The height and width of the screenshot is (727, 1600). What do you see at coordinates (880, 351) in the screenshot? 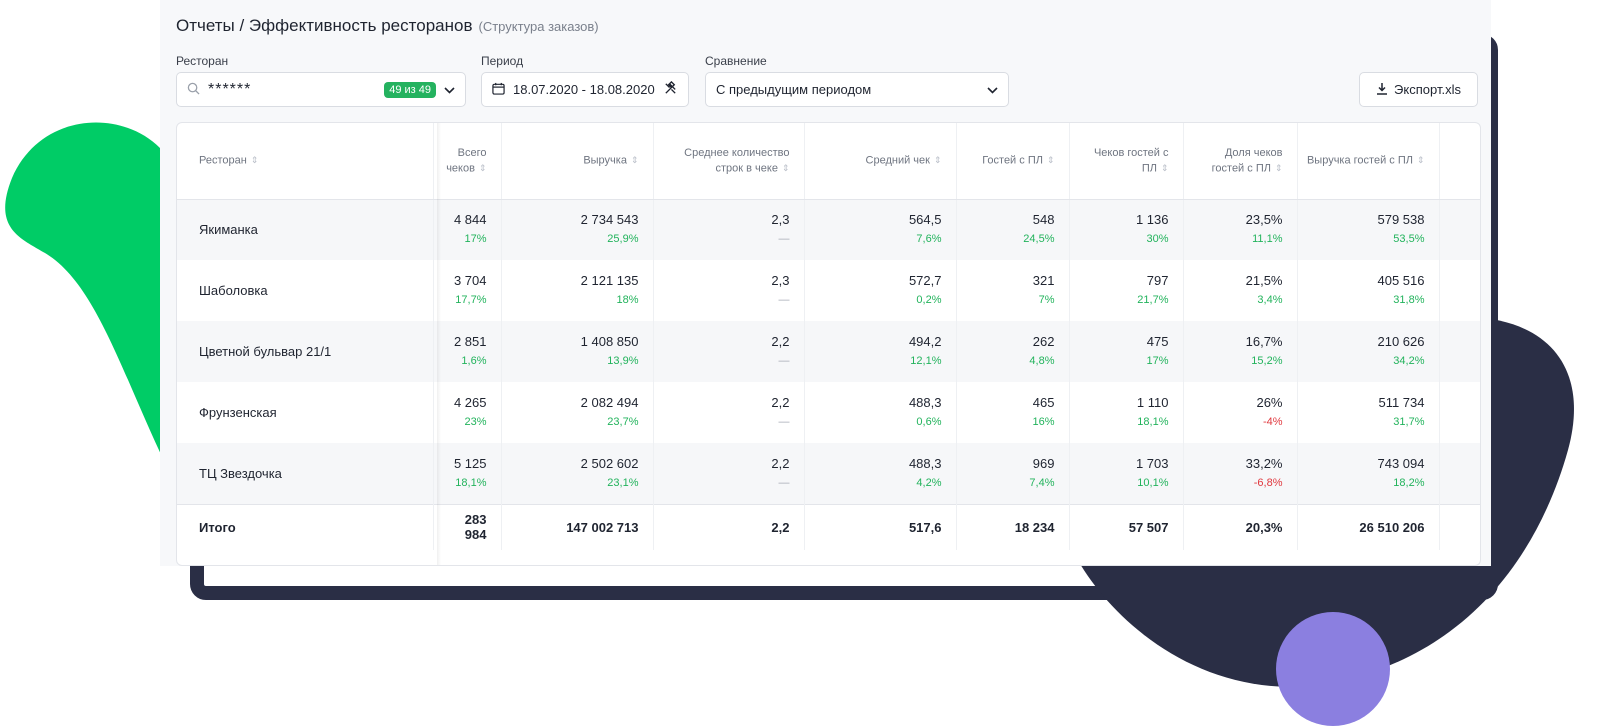
I see `table-cell: 494,2 12,1%` at bounding box center [880, 351].